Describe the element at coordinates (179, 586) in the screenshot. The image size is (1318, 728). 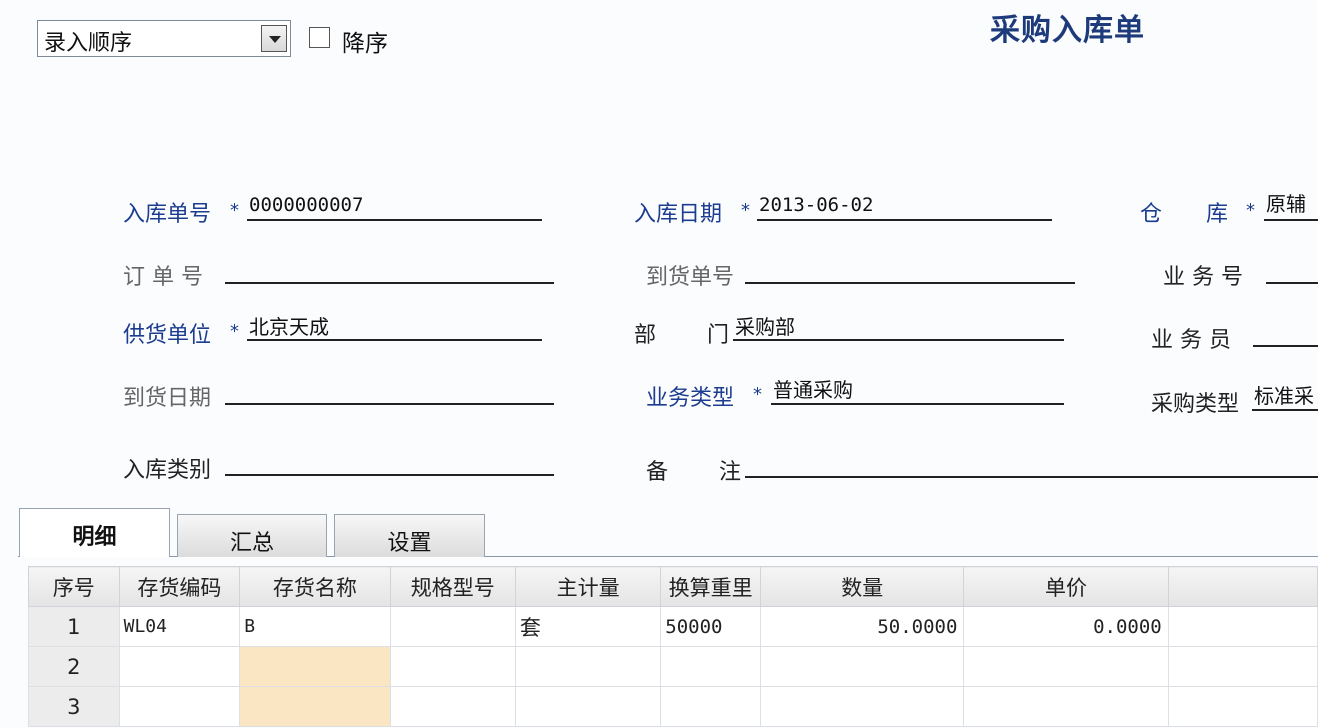
I see `col-header-code: 存货编码` at that location.